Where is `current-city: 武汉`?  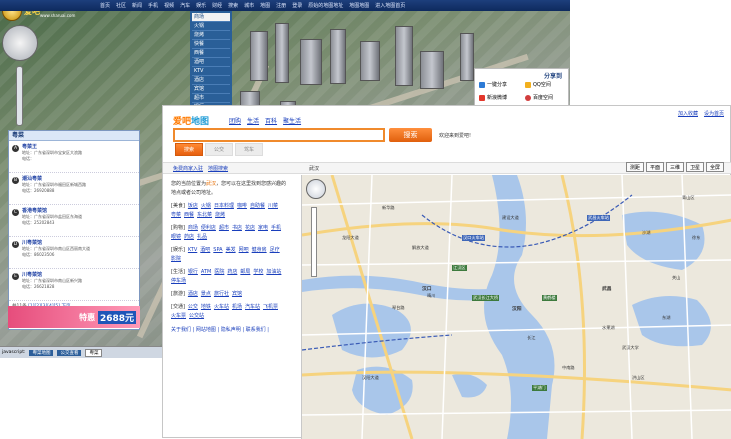 current-city: 武汉 is located at coordinates (314, 168).